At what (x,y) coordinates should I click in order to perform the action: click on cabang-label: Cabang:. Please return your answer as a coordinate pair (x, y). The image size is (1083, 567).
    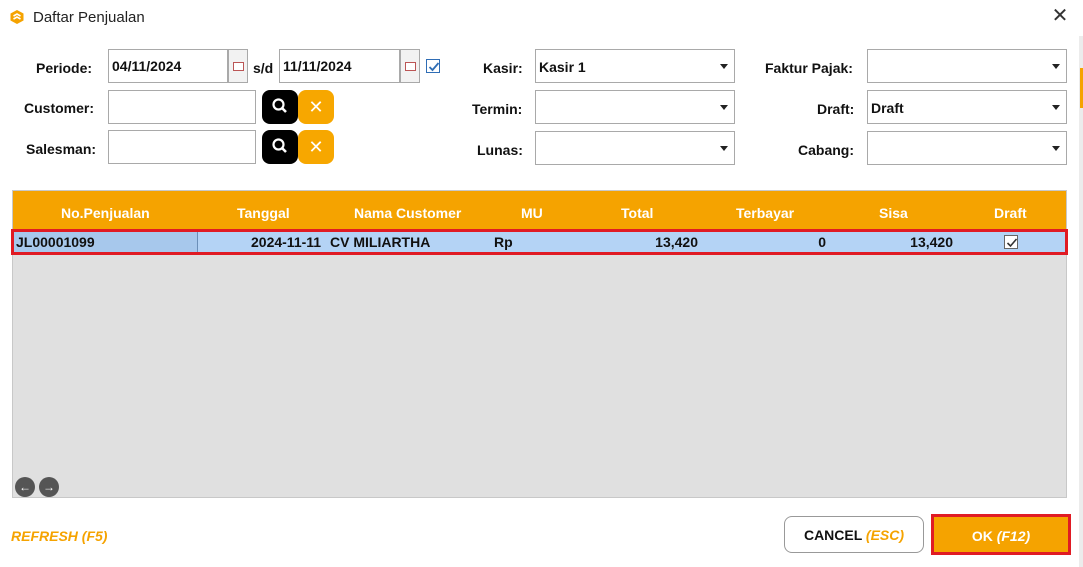
    Looking at the image, I should click on (826, 150).